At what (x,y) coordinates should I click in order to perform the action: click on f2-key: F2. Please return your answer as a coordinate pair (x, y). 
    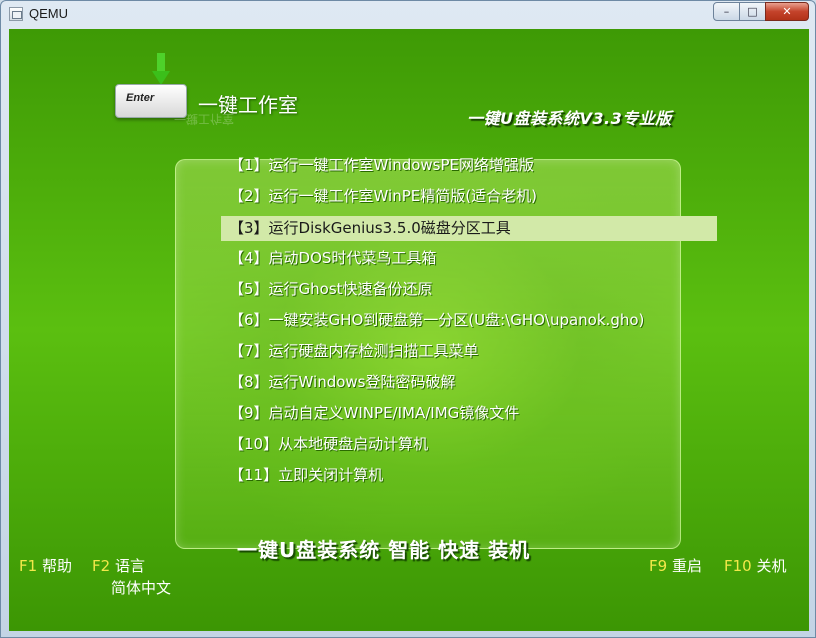
    Looking at the image, I should click on (101, 566).